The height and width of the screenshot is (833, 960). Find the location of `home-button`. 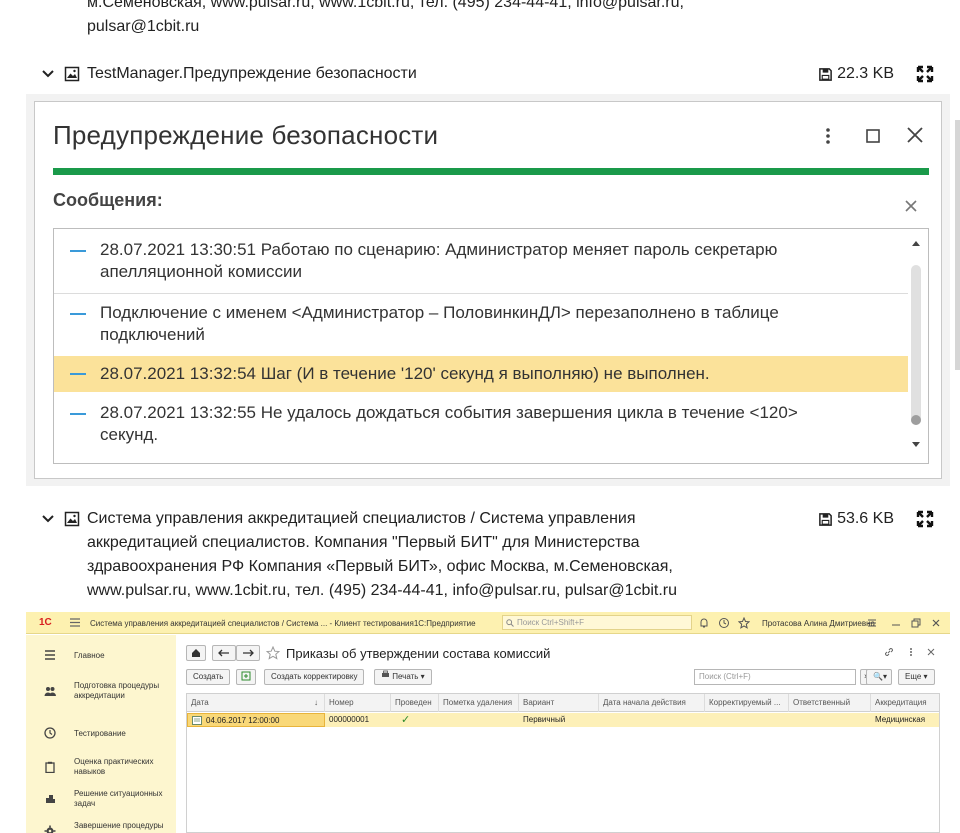

home-button is located at coordinates (196, 653).